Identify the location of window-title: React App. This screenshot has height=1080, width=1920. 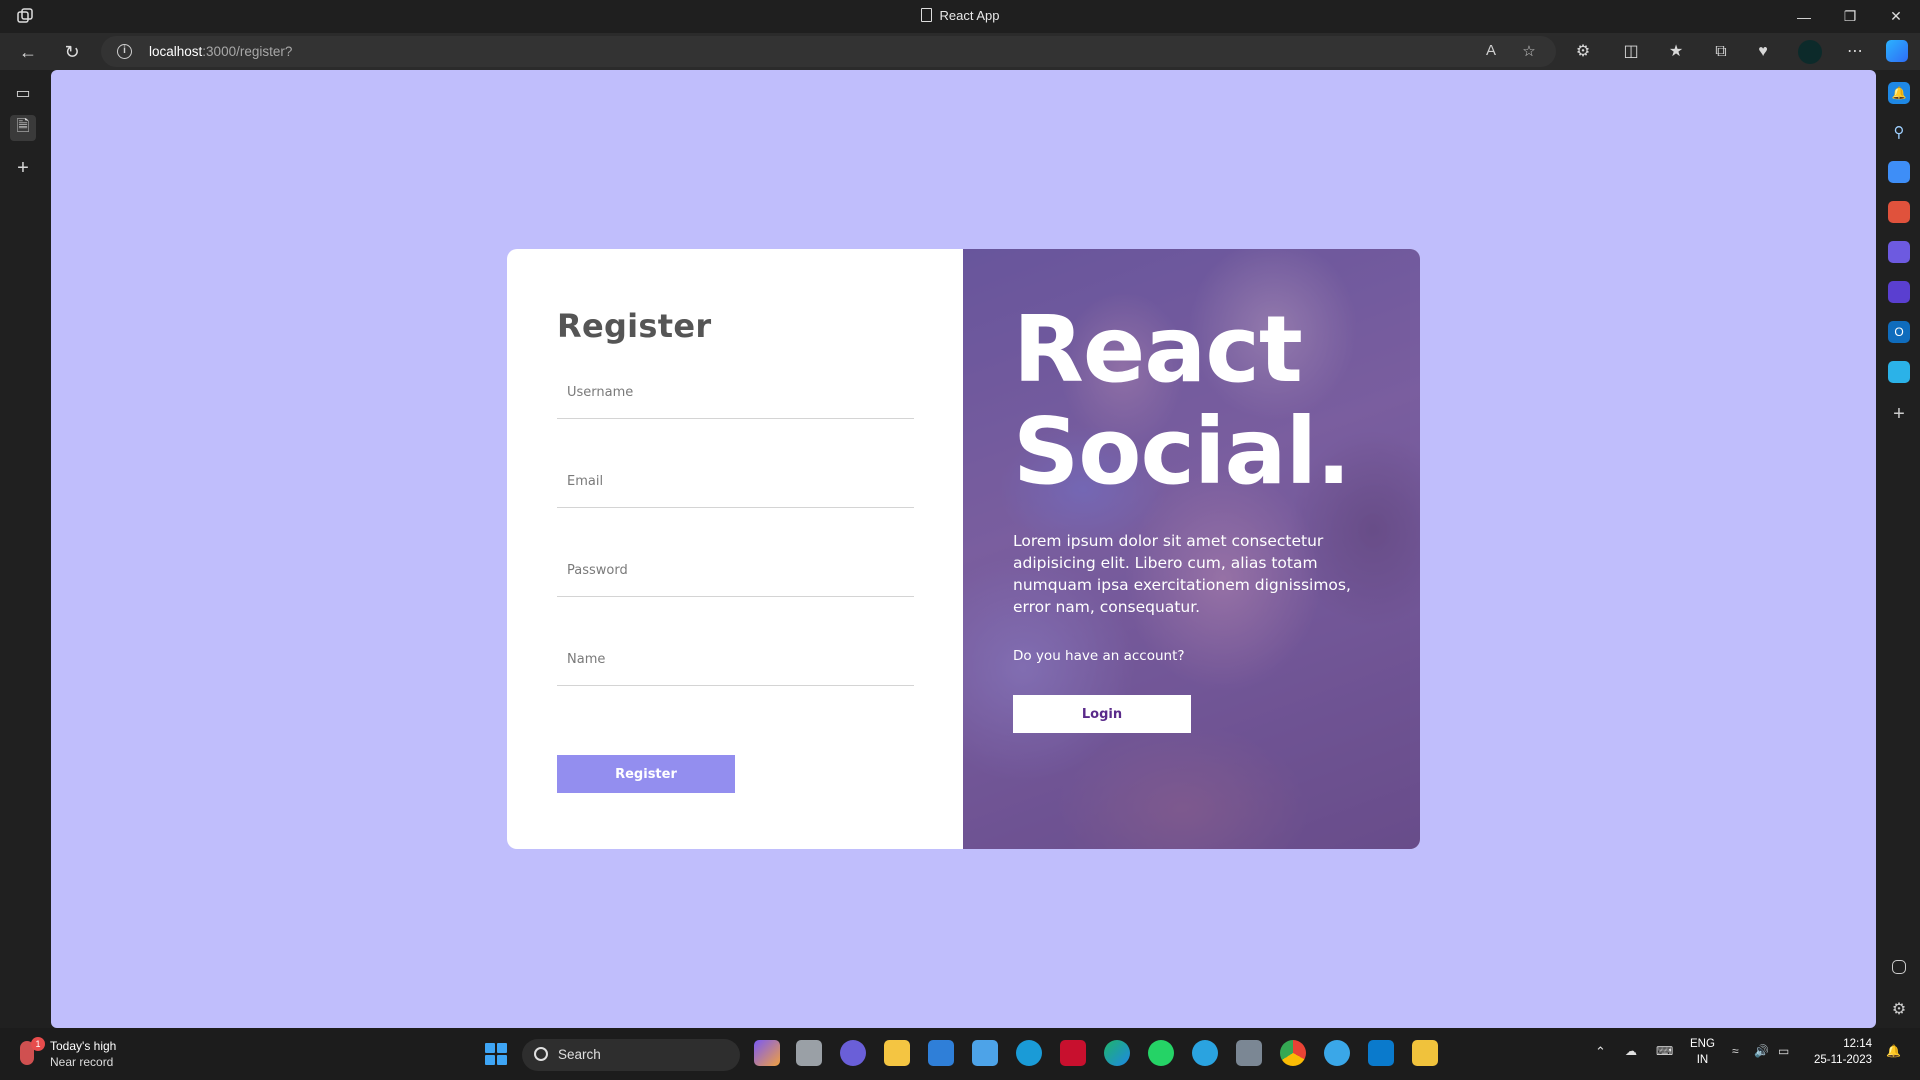
(960, 15).